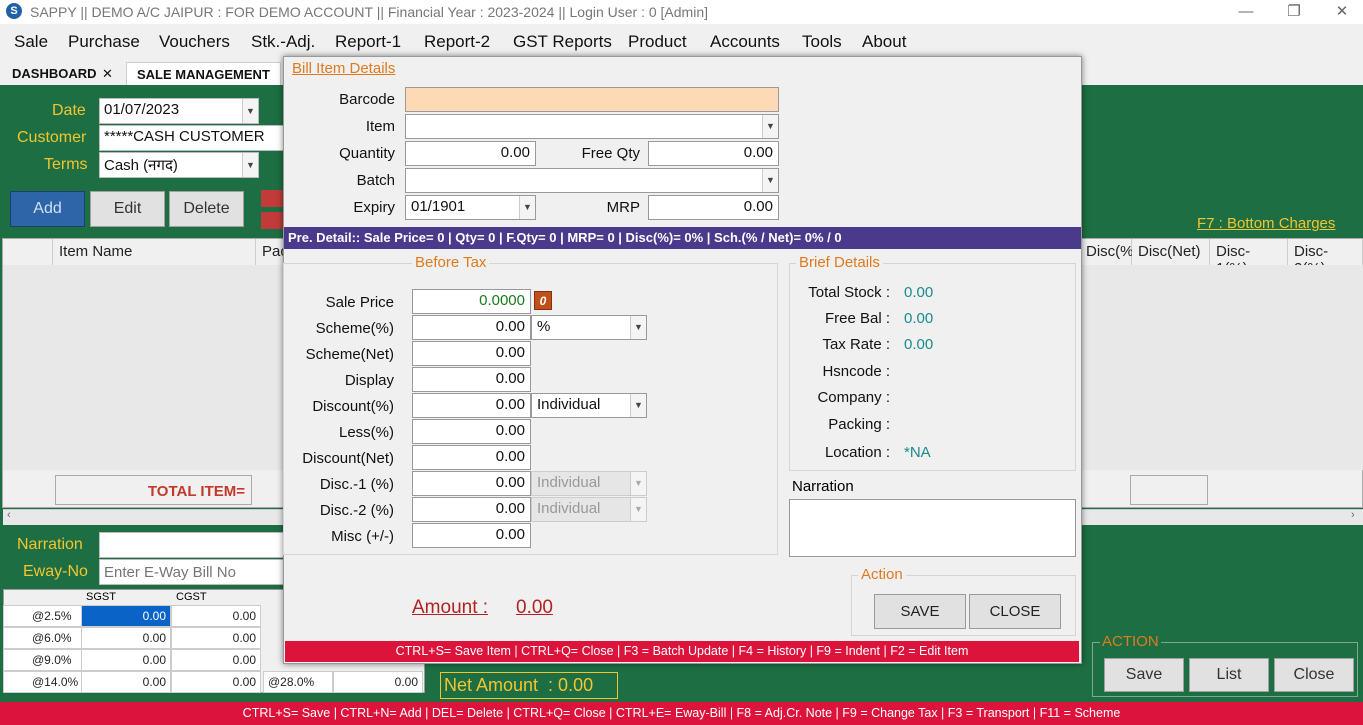  I want to click on disc2-type-select: Individual ▼, so click(589, 509).